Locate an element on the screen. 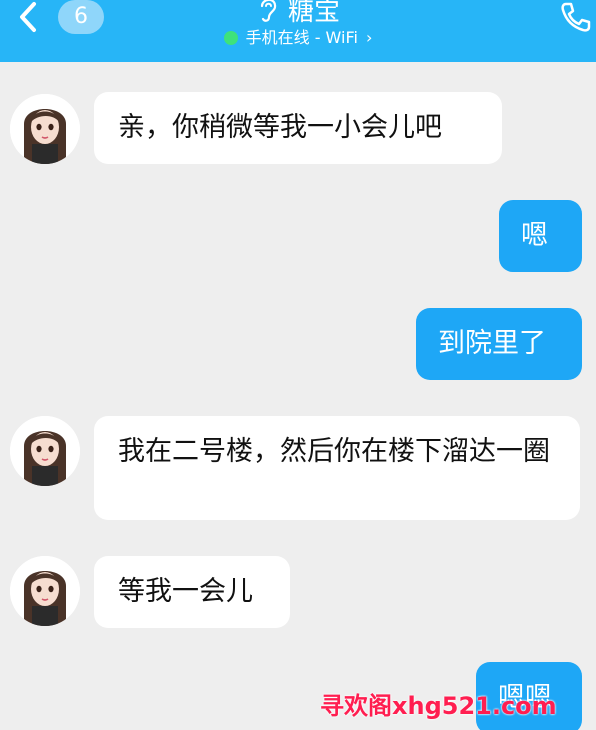  message-bubble-incoming: 等我一会儿 is located at coordinates (192, 592).